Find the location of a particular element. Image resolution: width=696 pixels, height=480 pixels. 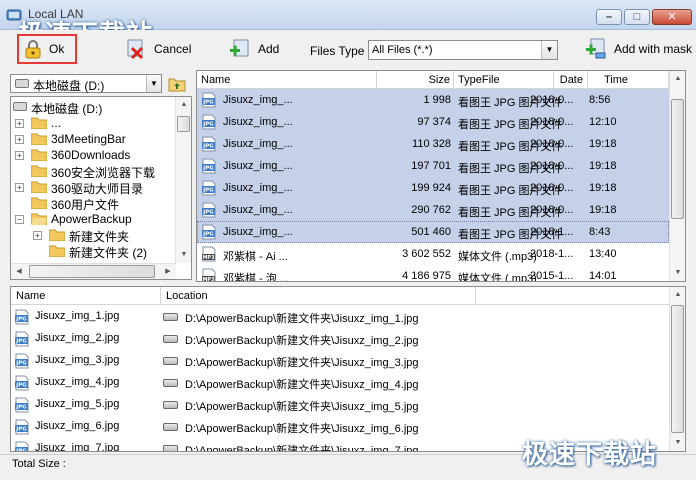

file-time: 14:01 is located at coordinates (603, 276).